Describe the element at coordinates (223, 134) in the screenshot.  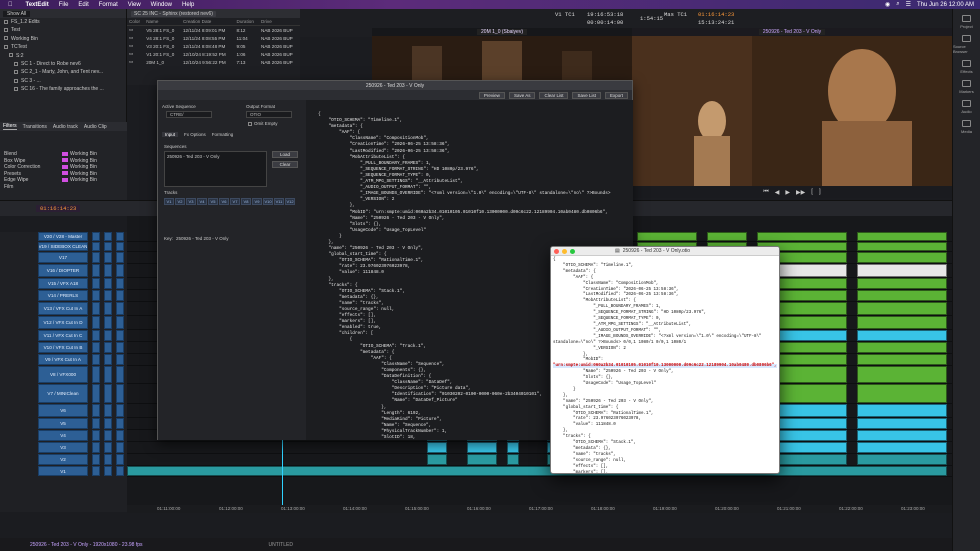
I see `tab-formatting: Formatting` at that location.